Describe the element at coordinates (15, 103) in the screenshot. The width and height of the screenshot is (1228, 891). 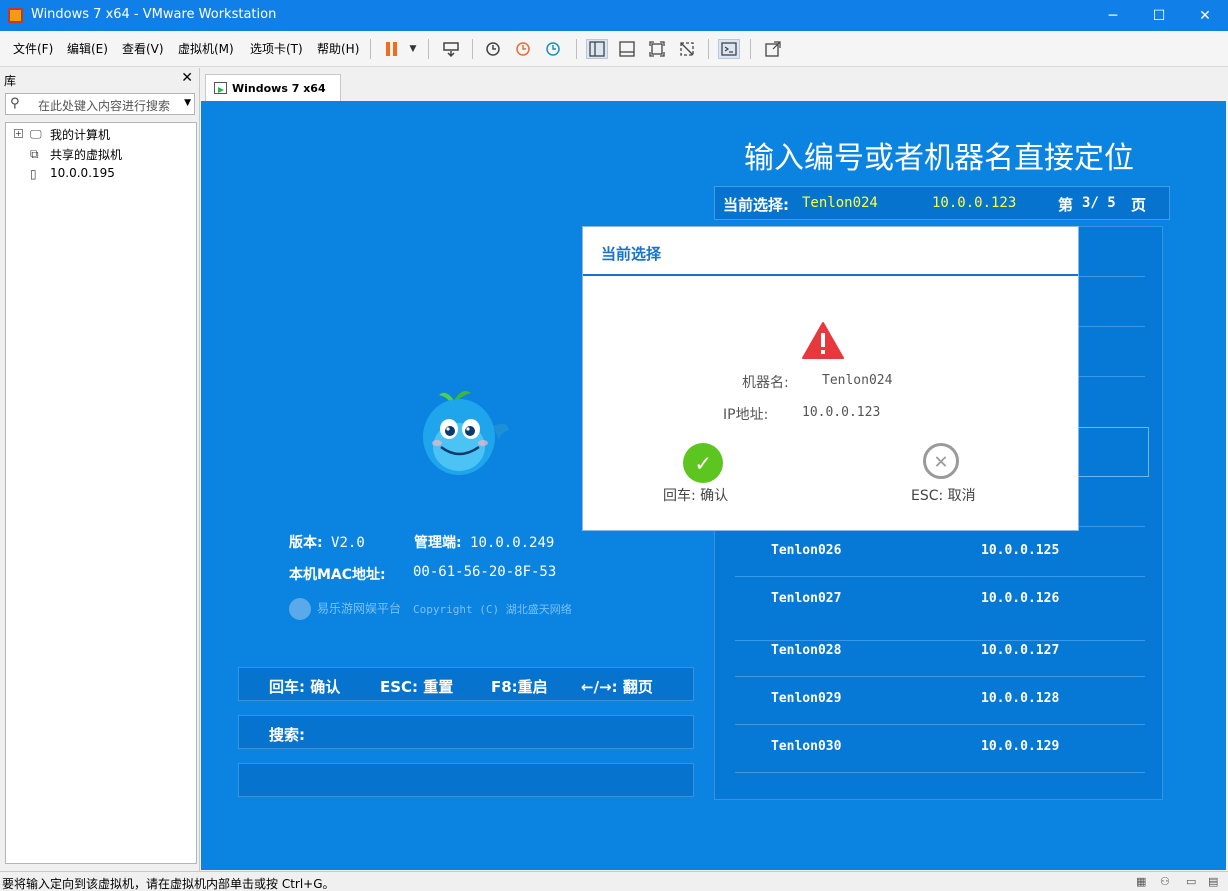
I see `search-icon: ⚲` at that location.